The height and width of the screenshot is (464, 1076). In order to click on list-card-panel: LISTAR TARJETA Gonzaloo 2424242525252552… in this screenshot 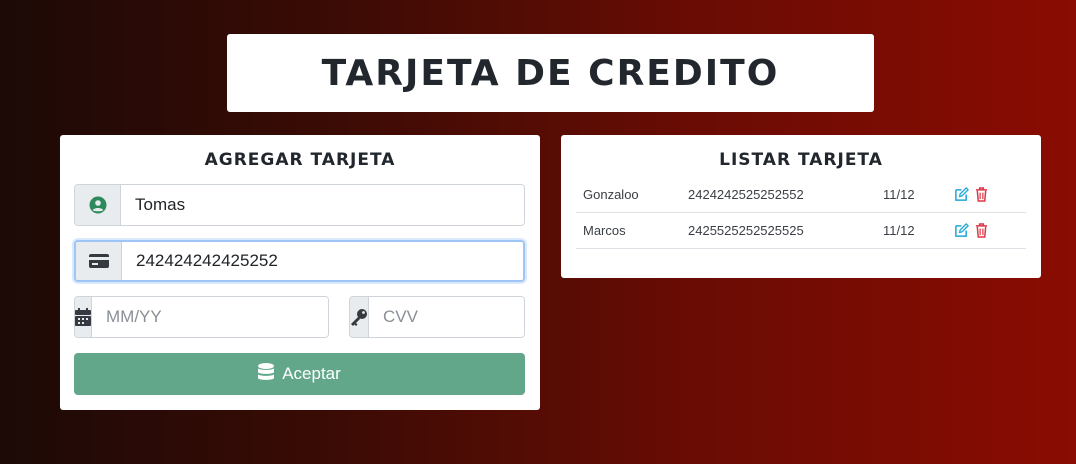, I will do `click(801, 206)`.